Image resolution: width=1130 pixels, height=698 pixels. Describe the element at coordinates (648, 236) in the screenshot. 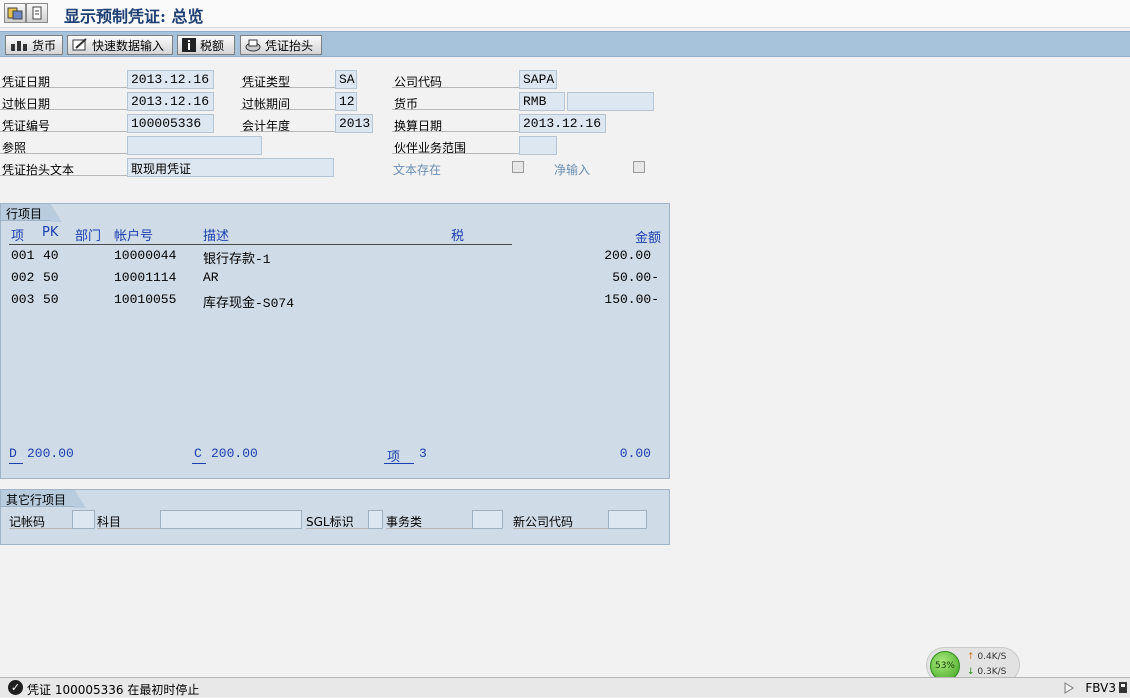

I see `col-header-amount: 金额` at that location.